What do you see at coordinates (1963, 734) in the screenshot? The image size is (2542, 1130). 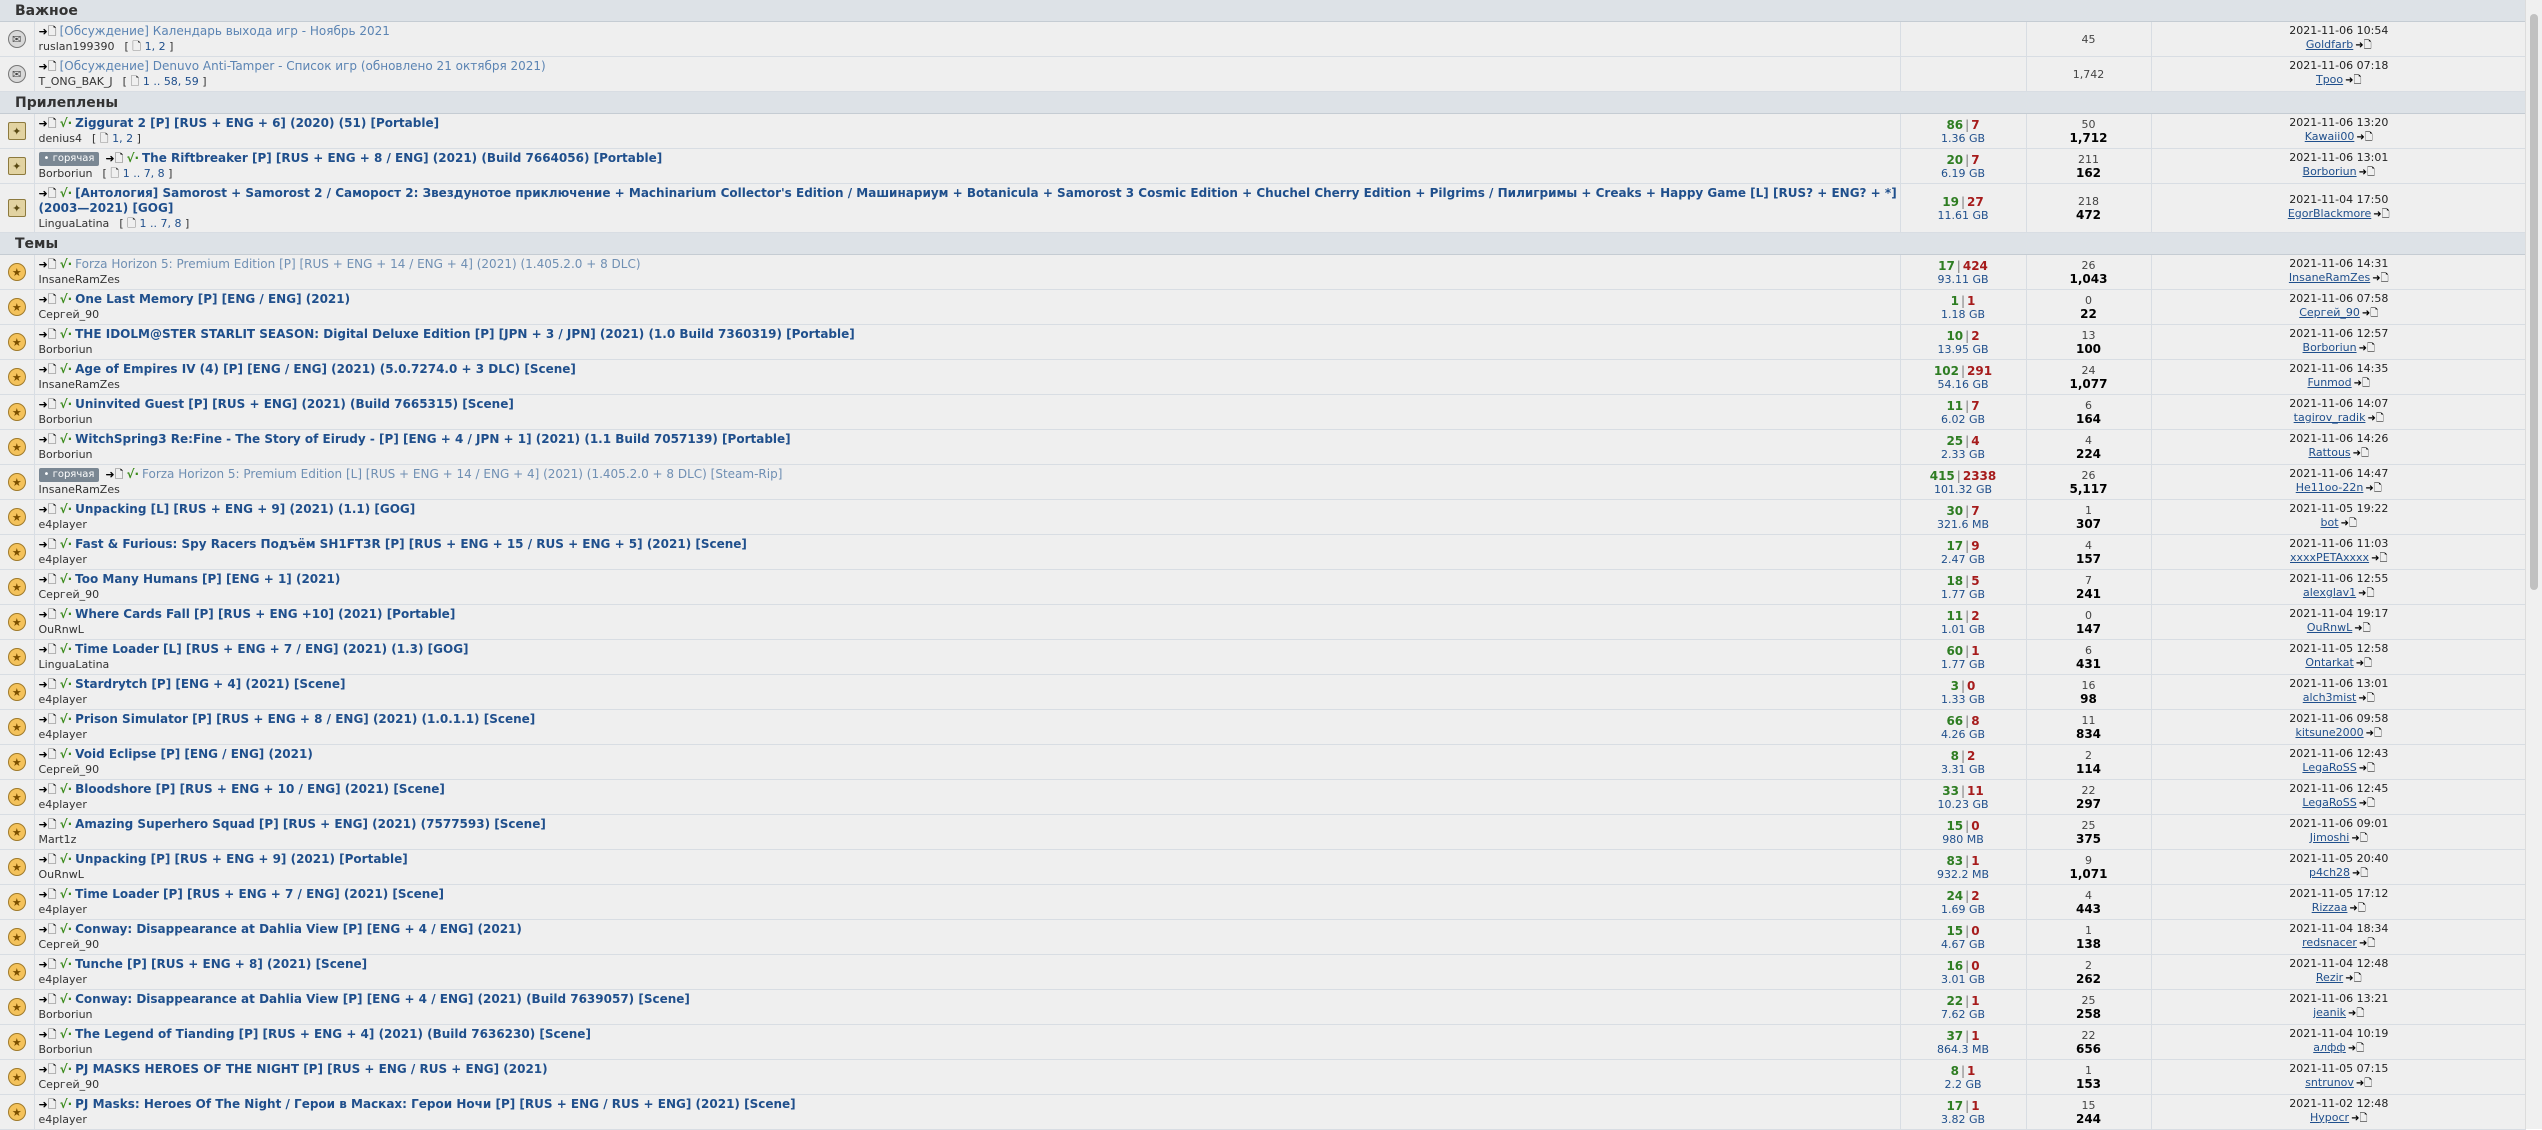 I see `torrent-size: 4.26 GB` at bounding box center [1963, 734].